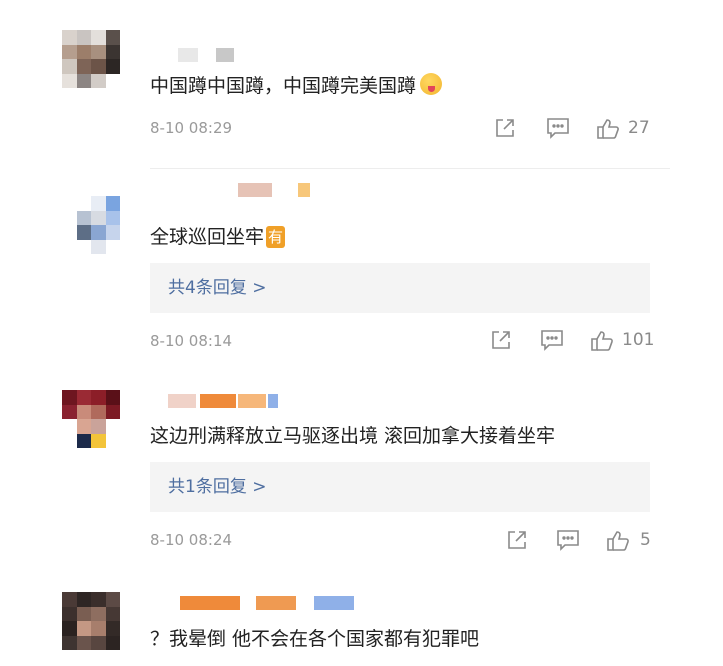  I want to click on reply-summary-button: 共4条回复 >, so click(400, 288).